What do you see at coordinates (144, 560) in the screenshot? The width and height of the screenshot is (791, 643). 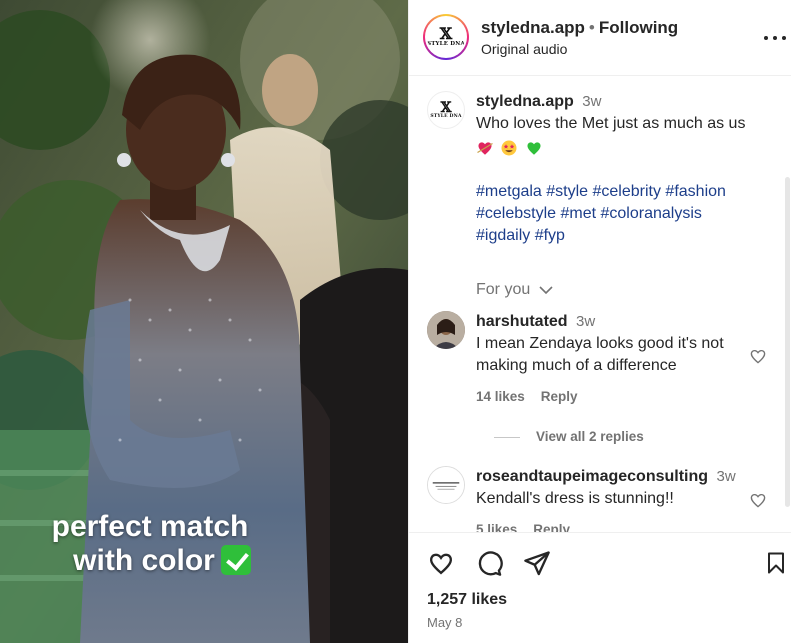 I see `overlay-line-2-text: with color` at bounding box center [144, 560].